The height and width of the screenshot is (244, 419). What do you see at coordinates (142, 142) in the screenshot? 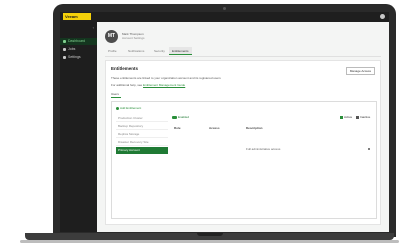
I see `list-item: Disaster Recovery Site` at bounding box center [142, 142].